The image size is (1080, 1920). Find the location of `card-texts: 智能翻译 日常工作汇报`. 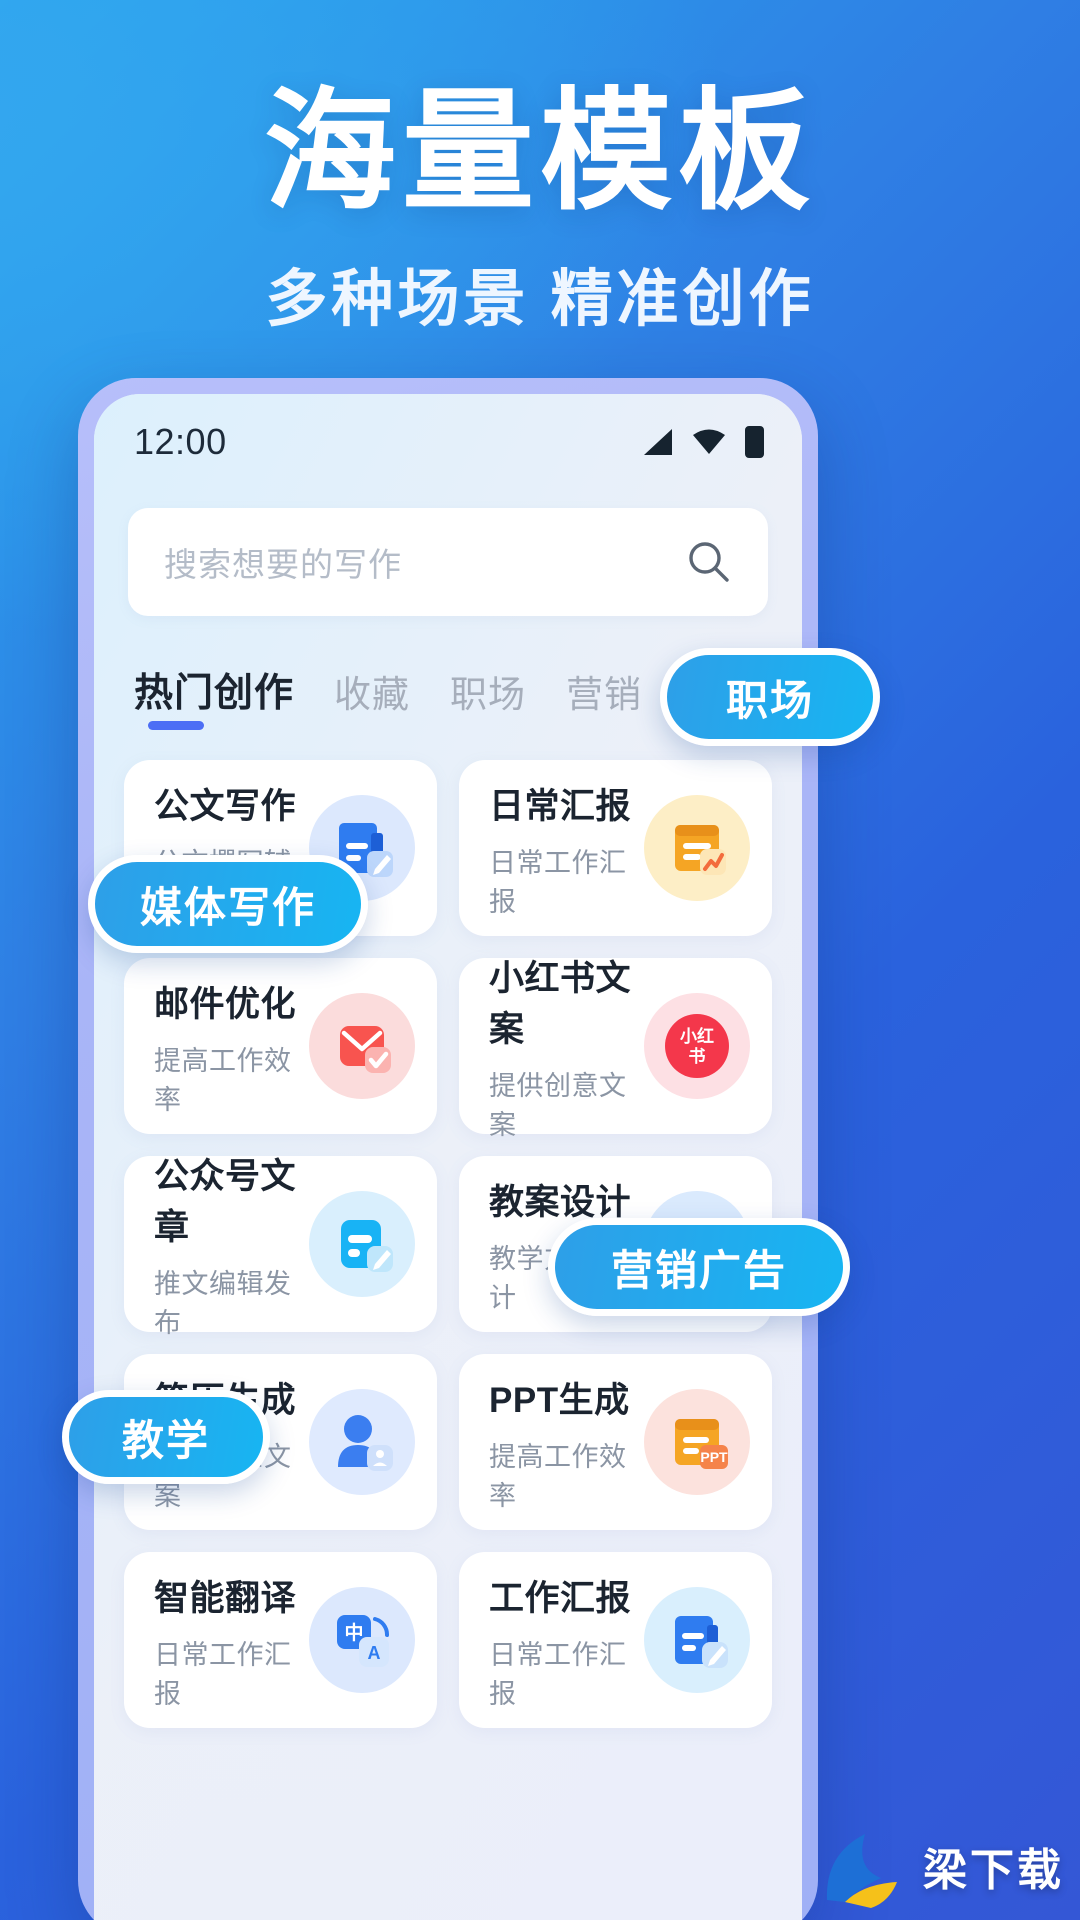

card-texts: 智能翻译 日常工作汇报 is located at coordinates (231, 1640).